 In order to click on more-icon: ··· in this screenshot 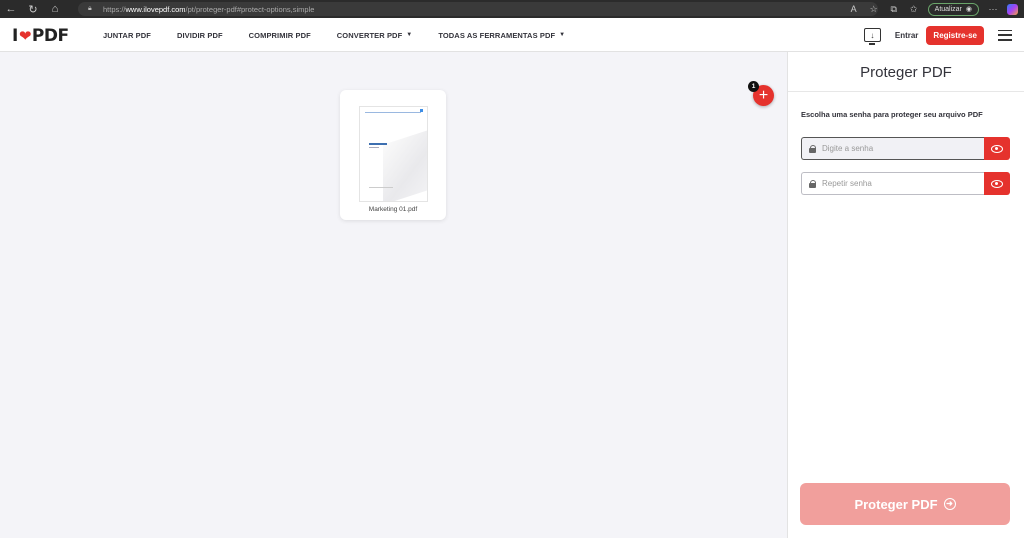, I will do `click(993, 9)`.